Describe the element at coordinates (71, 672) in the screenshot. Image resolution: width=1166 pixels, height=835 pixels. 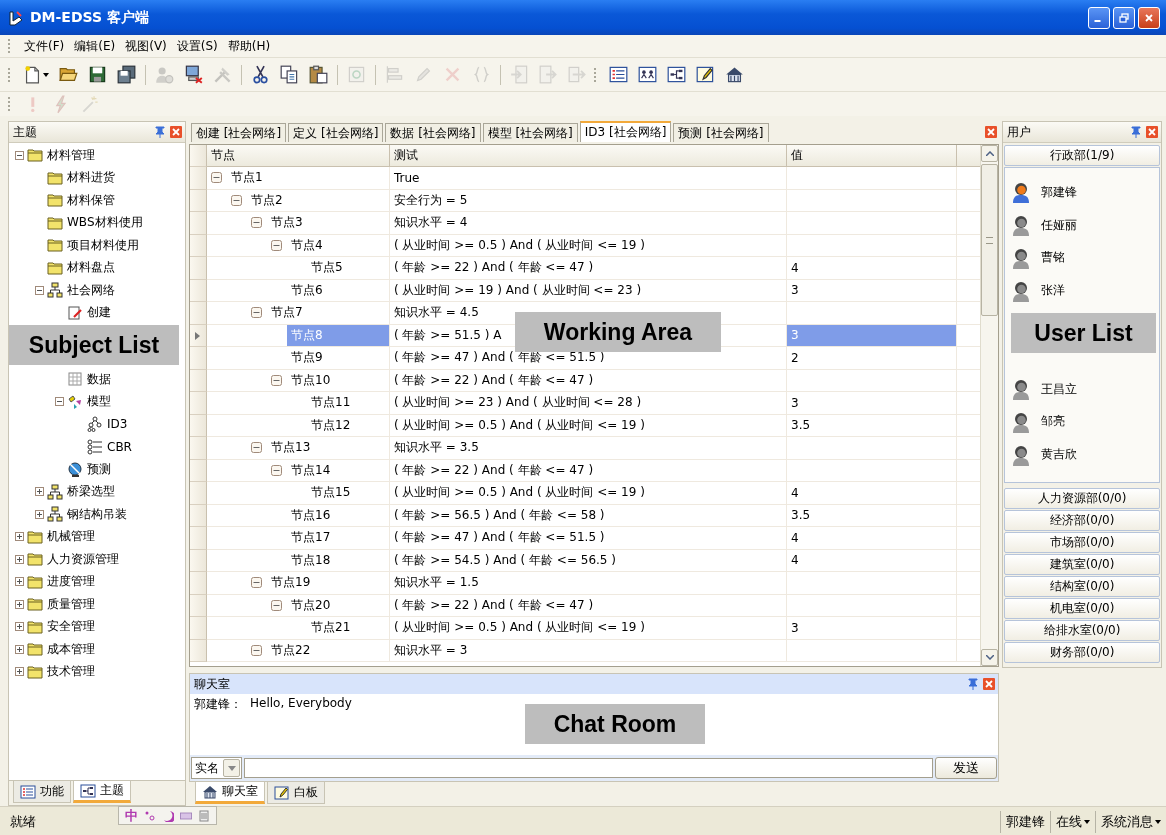
I see `tree-item: 技术管理` at that location.